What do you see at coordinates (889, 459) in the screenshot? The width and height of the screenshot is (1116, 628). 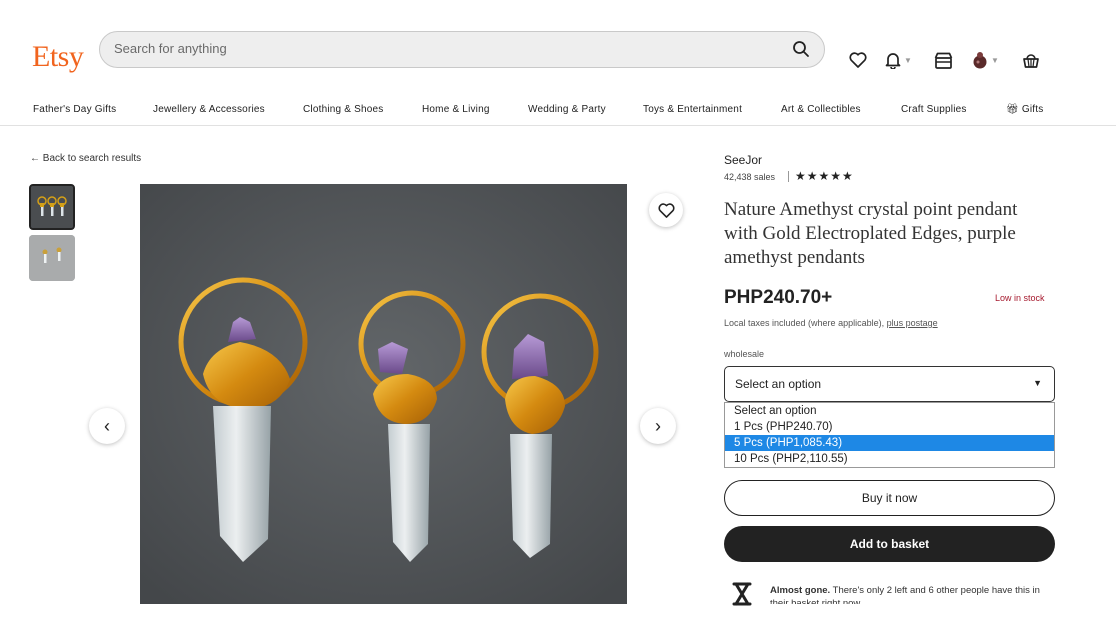 I see `dropdown-option: 10 Pcs (PHP2,110.55)` at bounding box center [889, 459].